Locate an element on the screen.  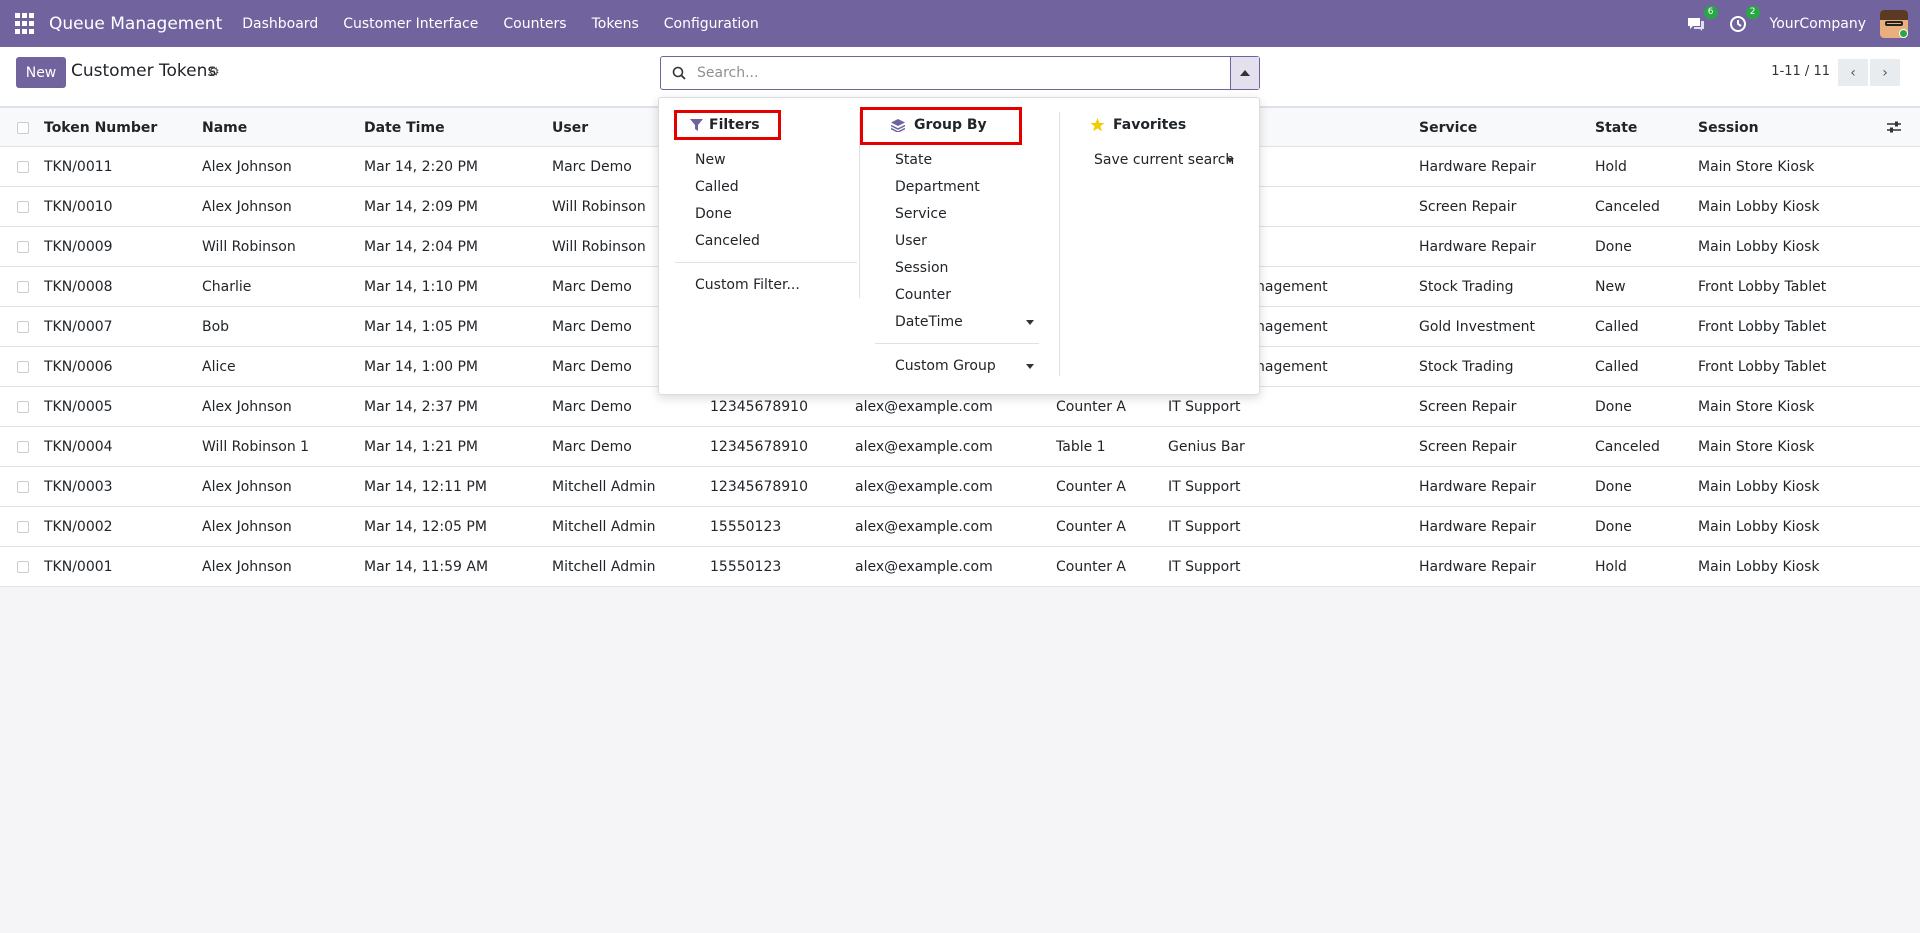
nav-configuration: Configuration is located at coordinates (711, 24).